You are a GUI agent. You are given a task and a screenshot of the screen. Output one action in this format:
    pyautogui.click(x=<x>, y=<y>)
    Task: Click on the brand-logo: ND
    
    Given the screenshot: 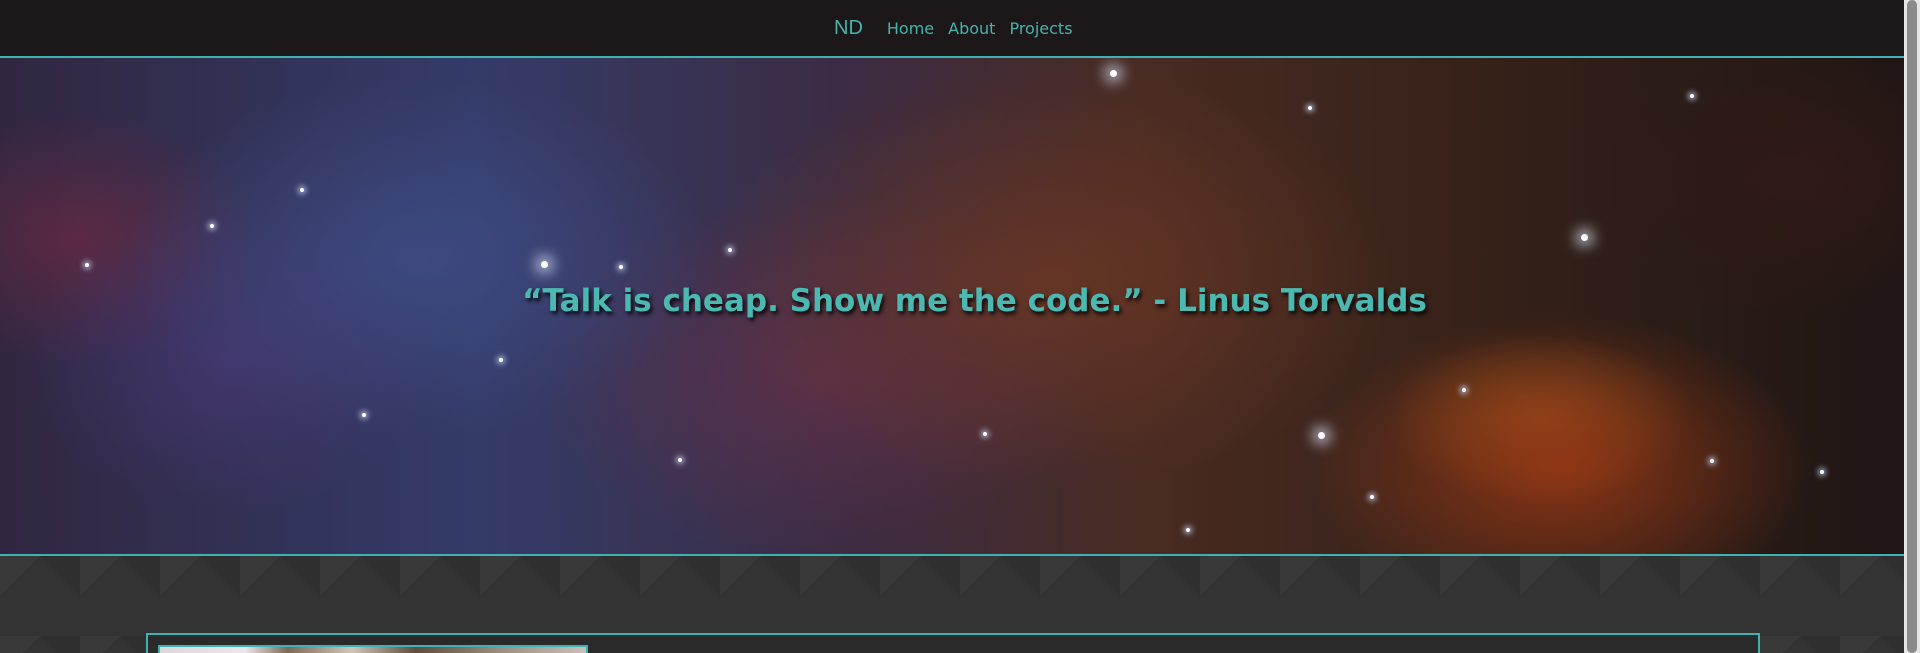 What is the action you would take?
    pyautogui.click(x=848, y=28)
    